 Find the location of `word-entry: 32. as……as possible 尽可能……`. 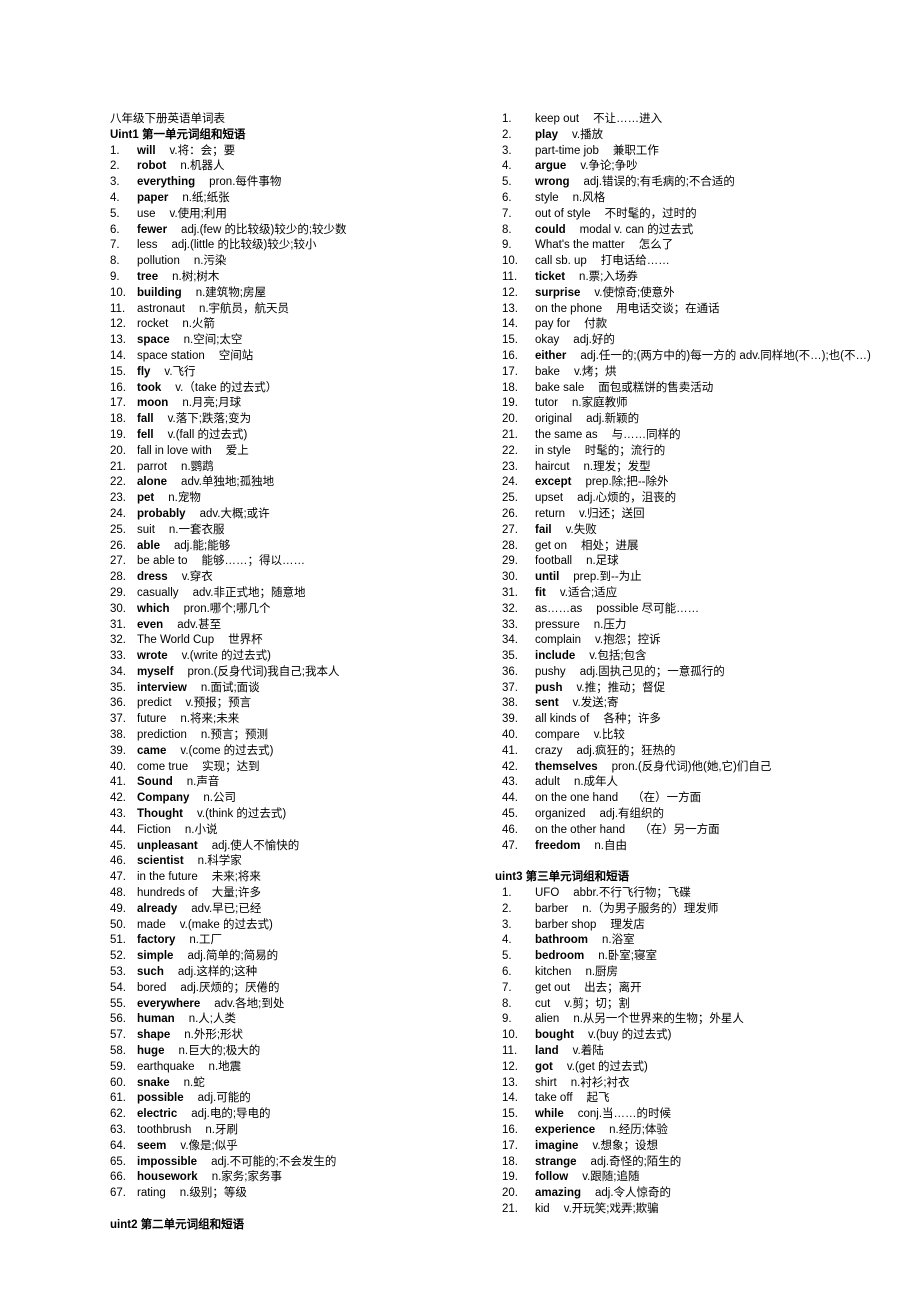

word-entry: 32. as……as possible 尽可能…… is located at coordinates (687, 610).